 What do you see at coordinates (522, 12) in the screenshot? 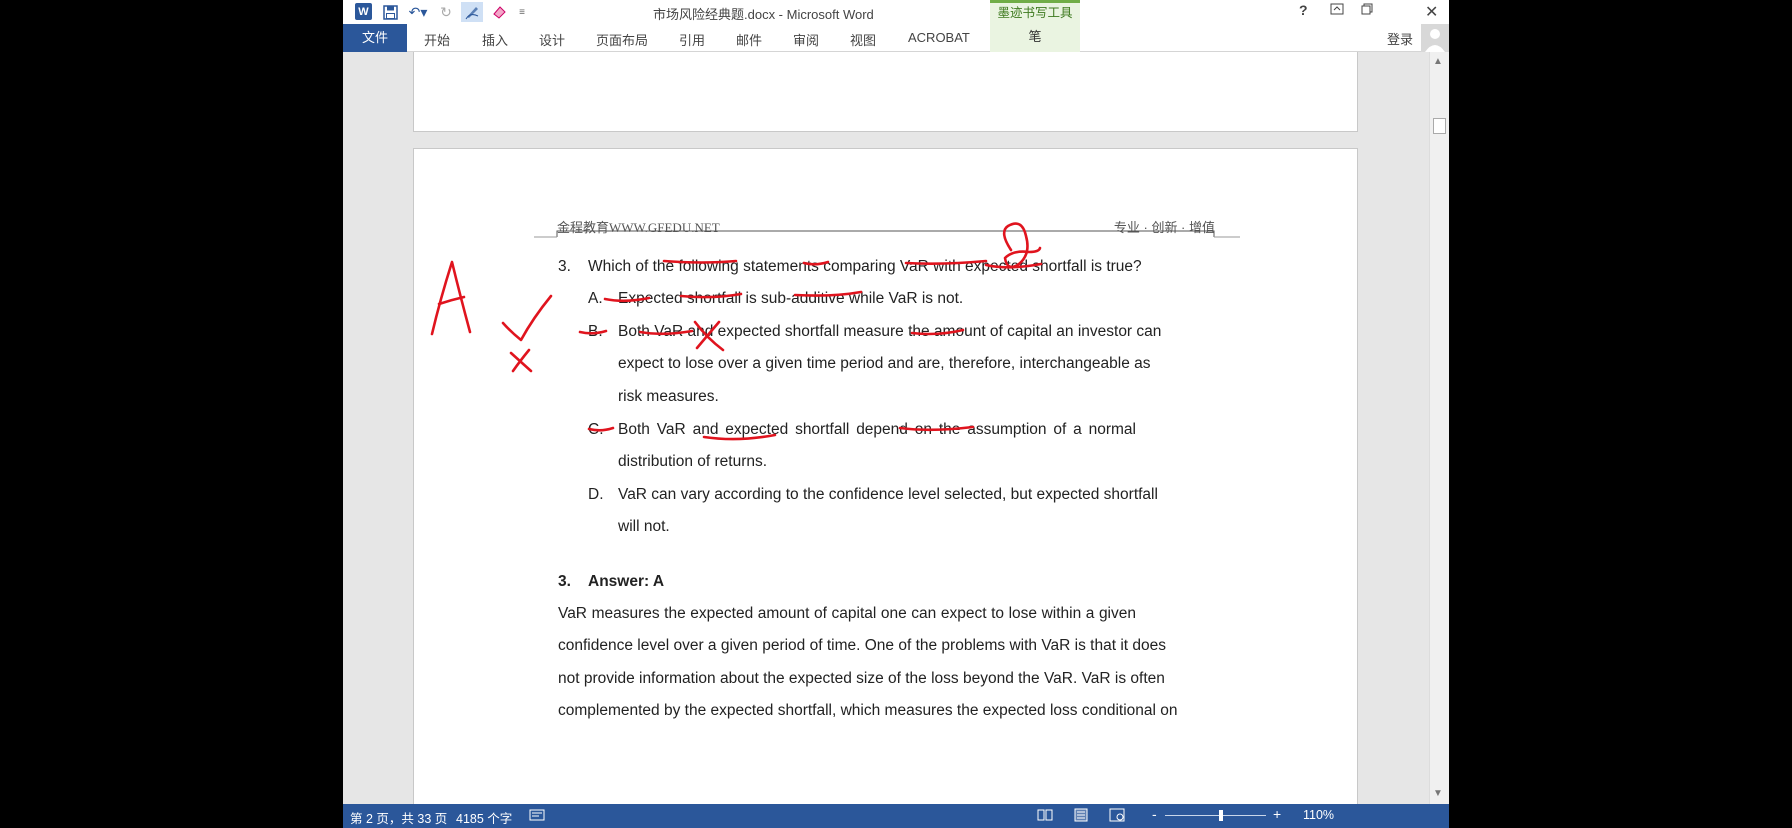
I see `customize-icon: ≡` at bounding box center [522, 12].